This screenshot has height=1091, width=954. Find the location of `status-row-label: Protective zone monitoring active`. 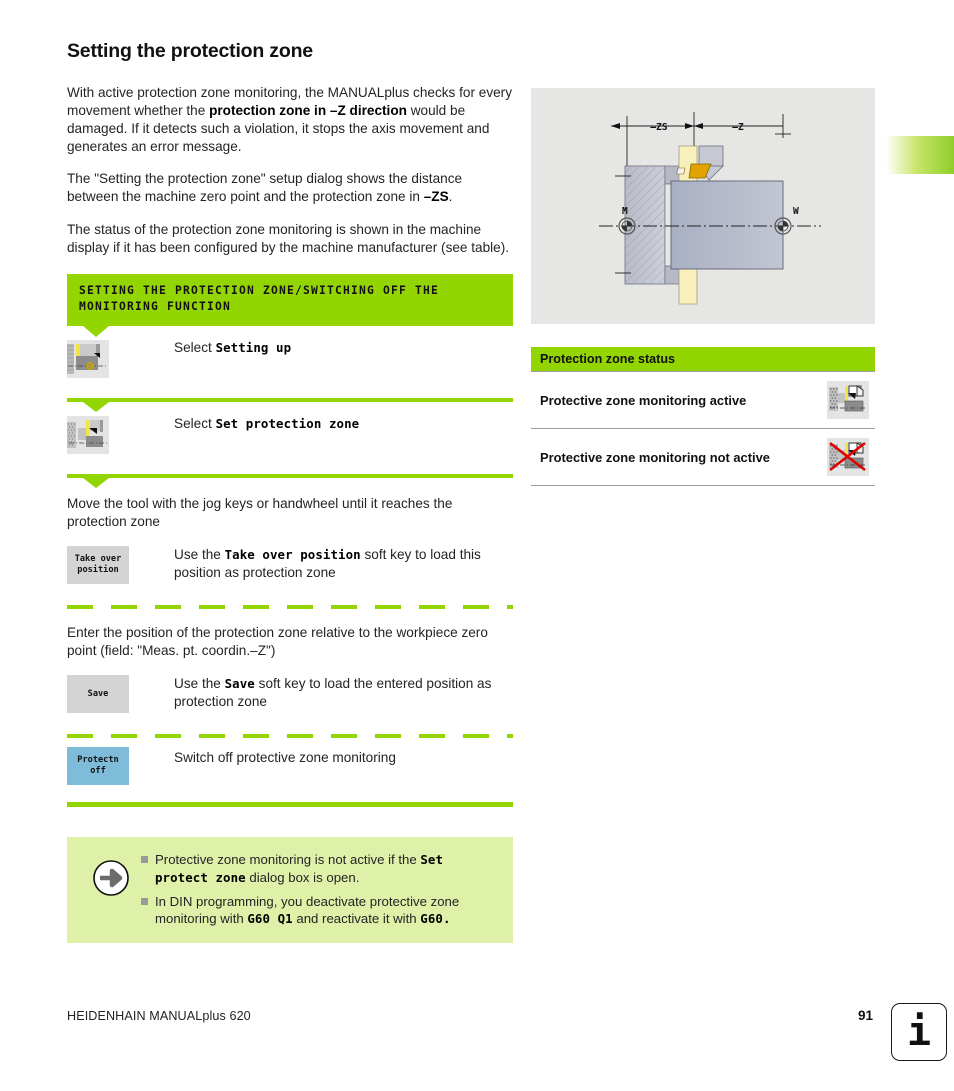

status-row-label: Protective zone monitoring active is located at coordinates (643, 400).